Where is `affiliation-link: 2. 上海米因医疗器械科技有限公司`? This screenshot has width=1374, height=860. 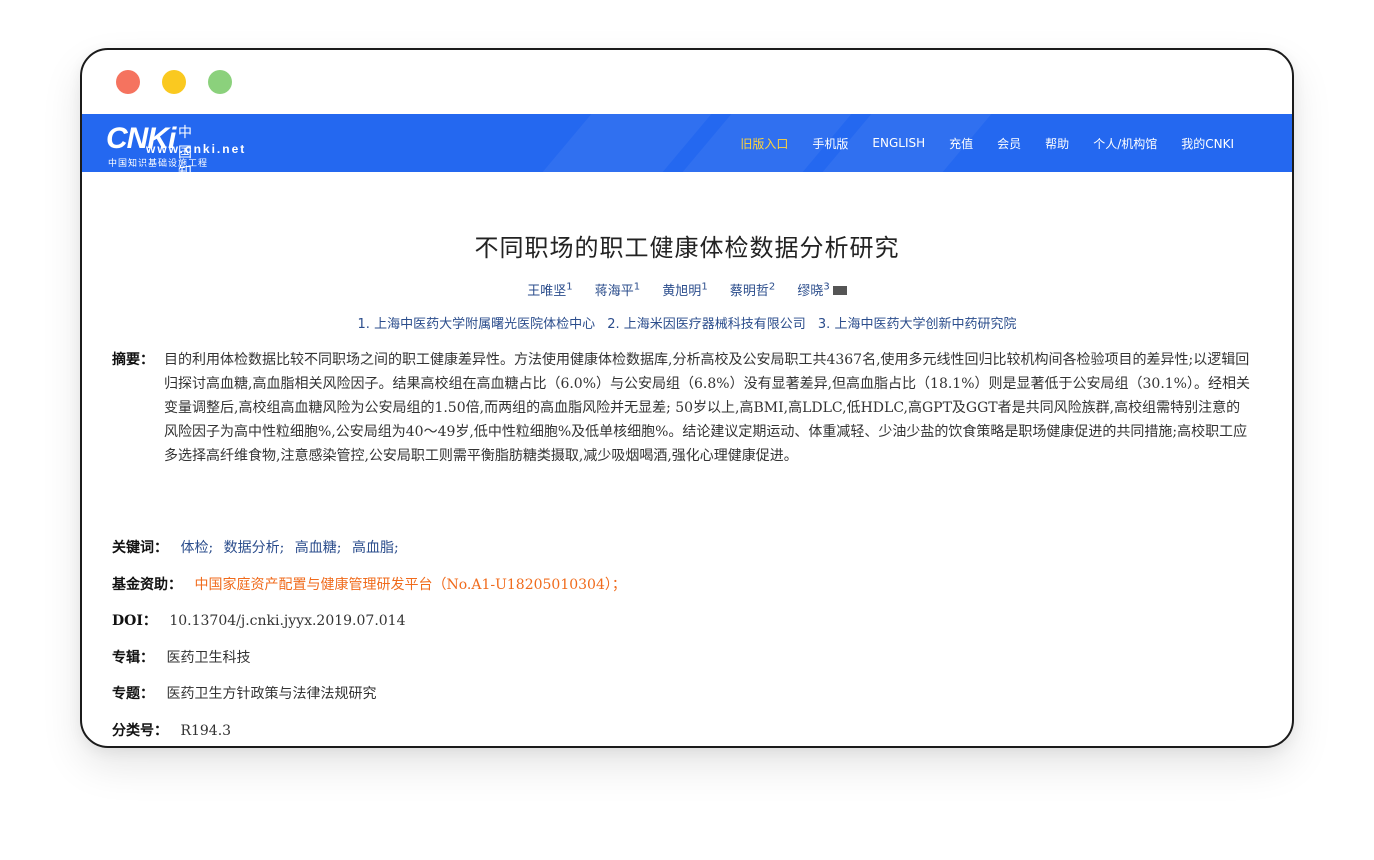 affiliation-link: 2. 上海米因医疗器械科技有限公司 is located at coordinates (706, 324).